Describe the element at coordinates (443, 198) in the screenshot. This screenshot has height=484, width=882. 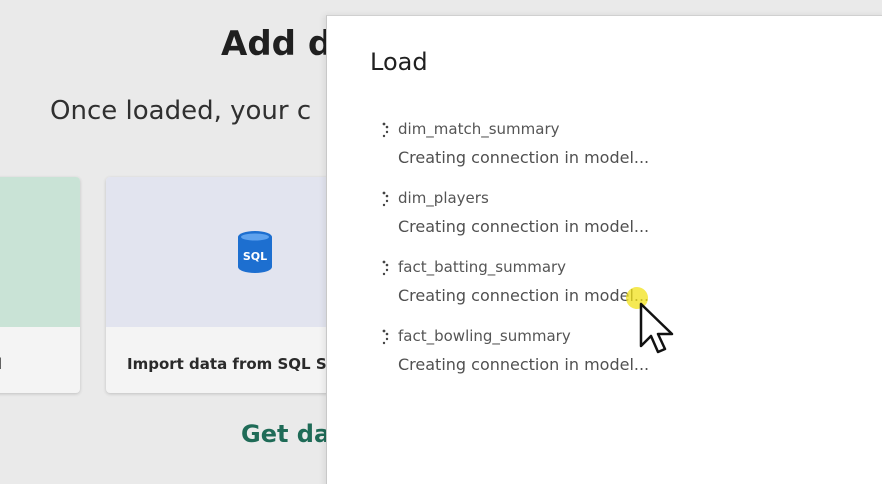
I see `table-name: dim_players` at that location.